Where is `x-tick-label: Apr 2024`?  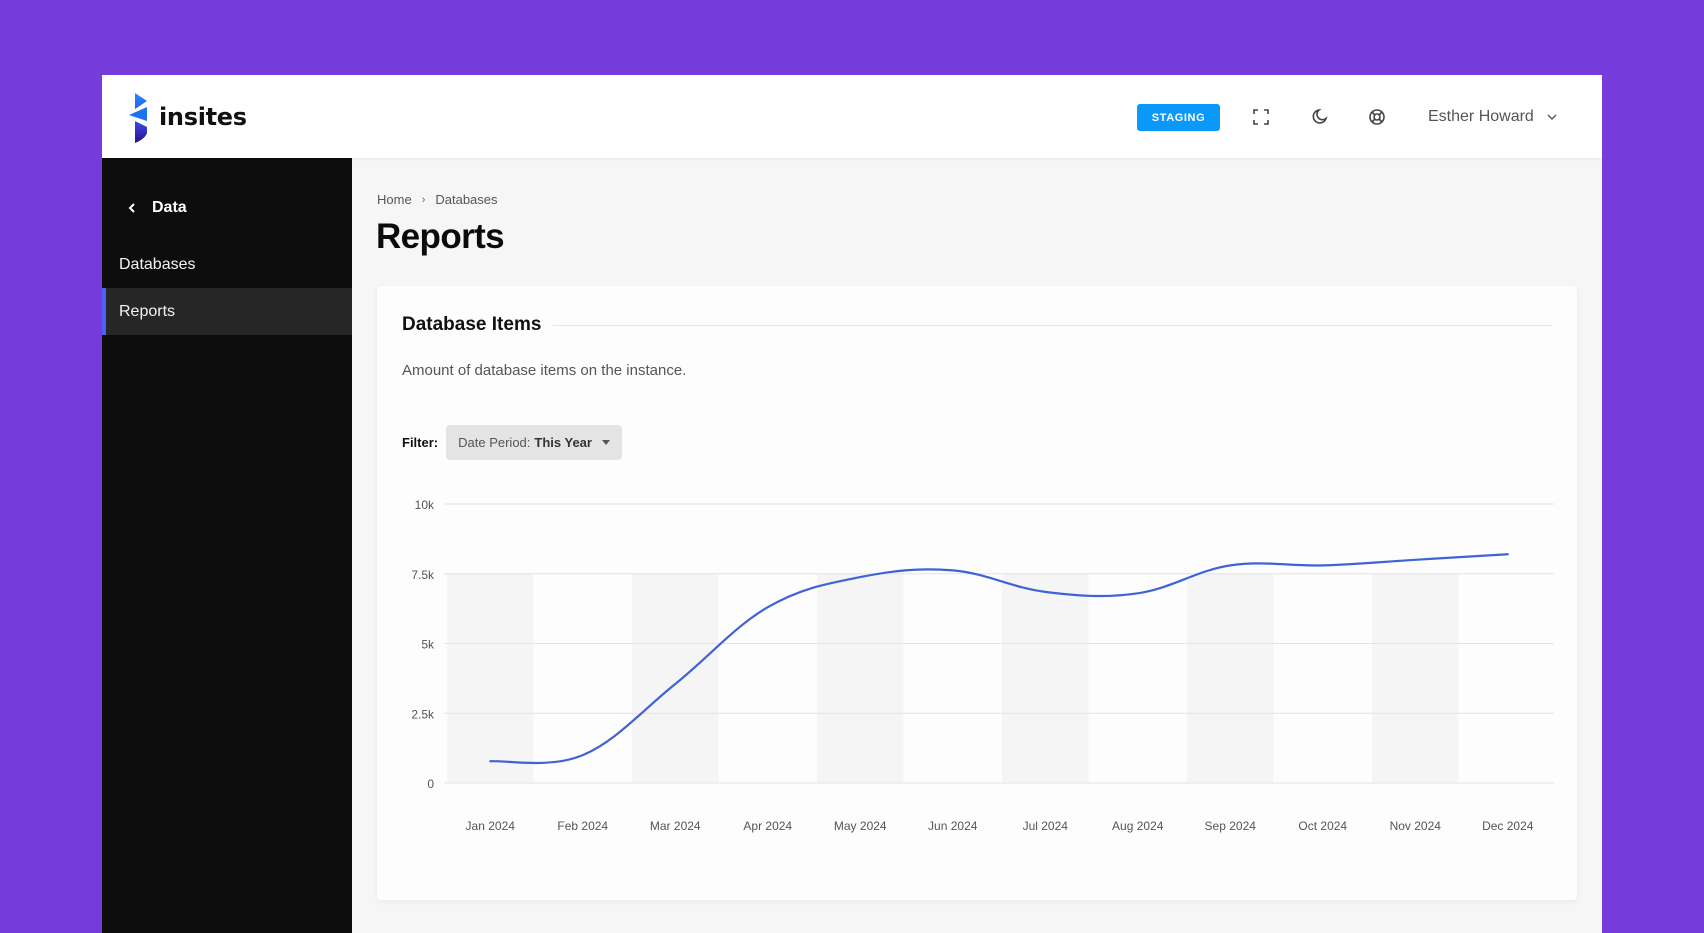
x-tick-label: Apr 2024 is located at coordinates (767, 826).